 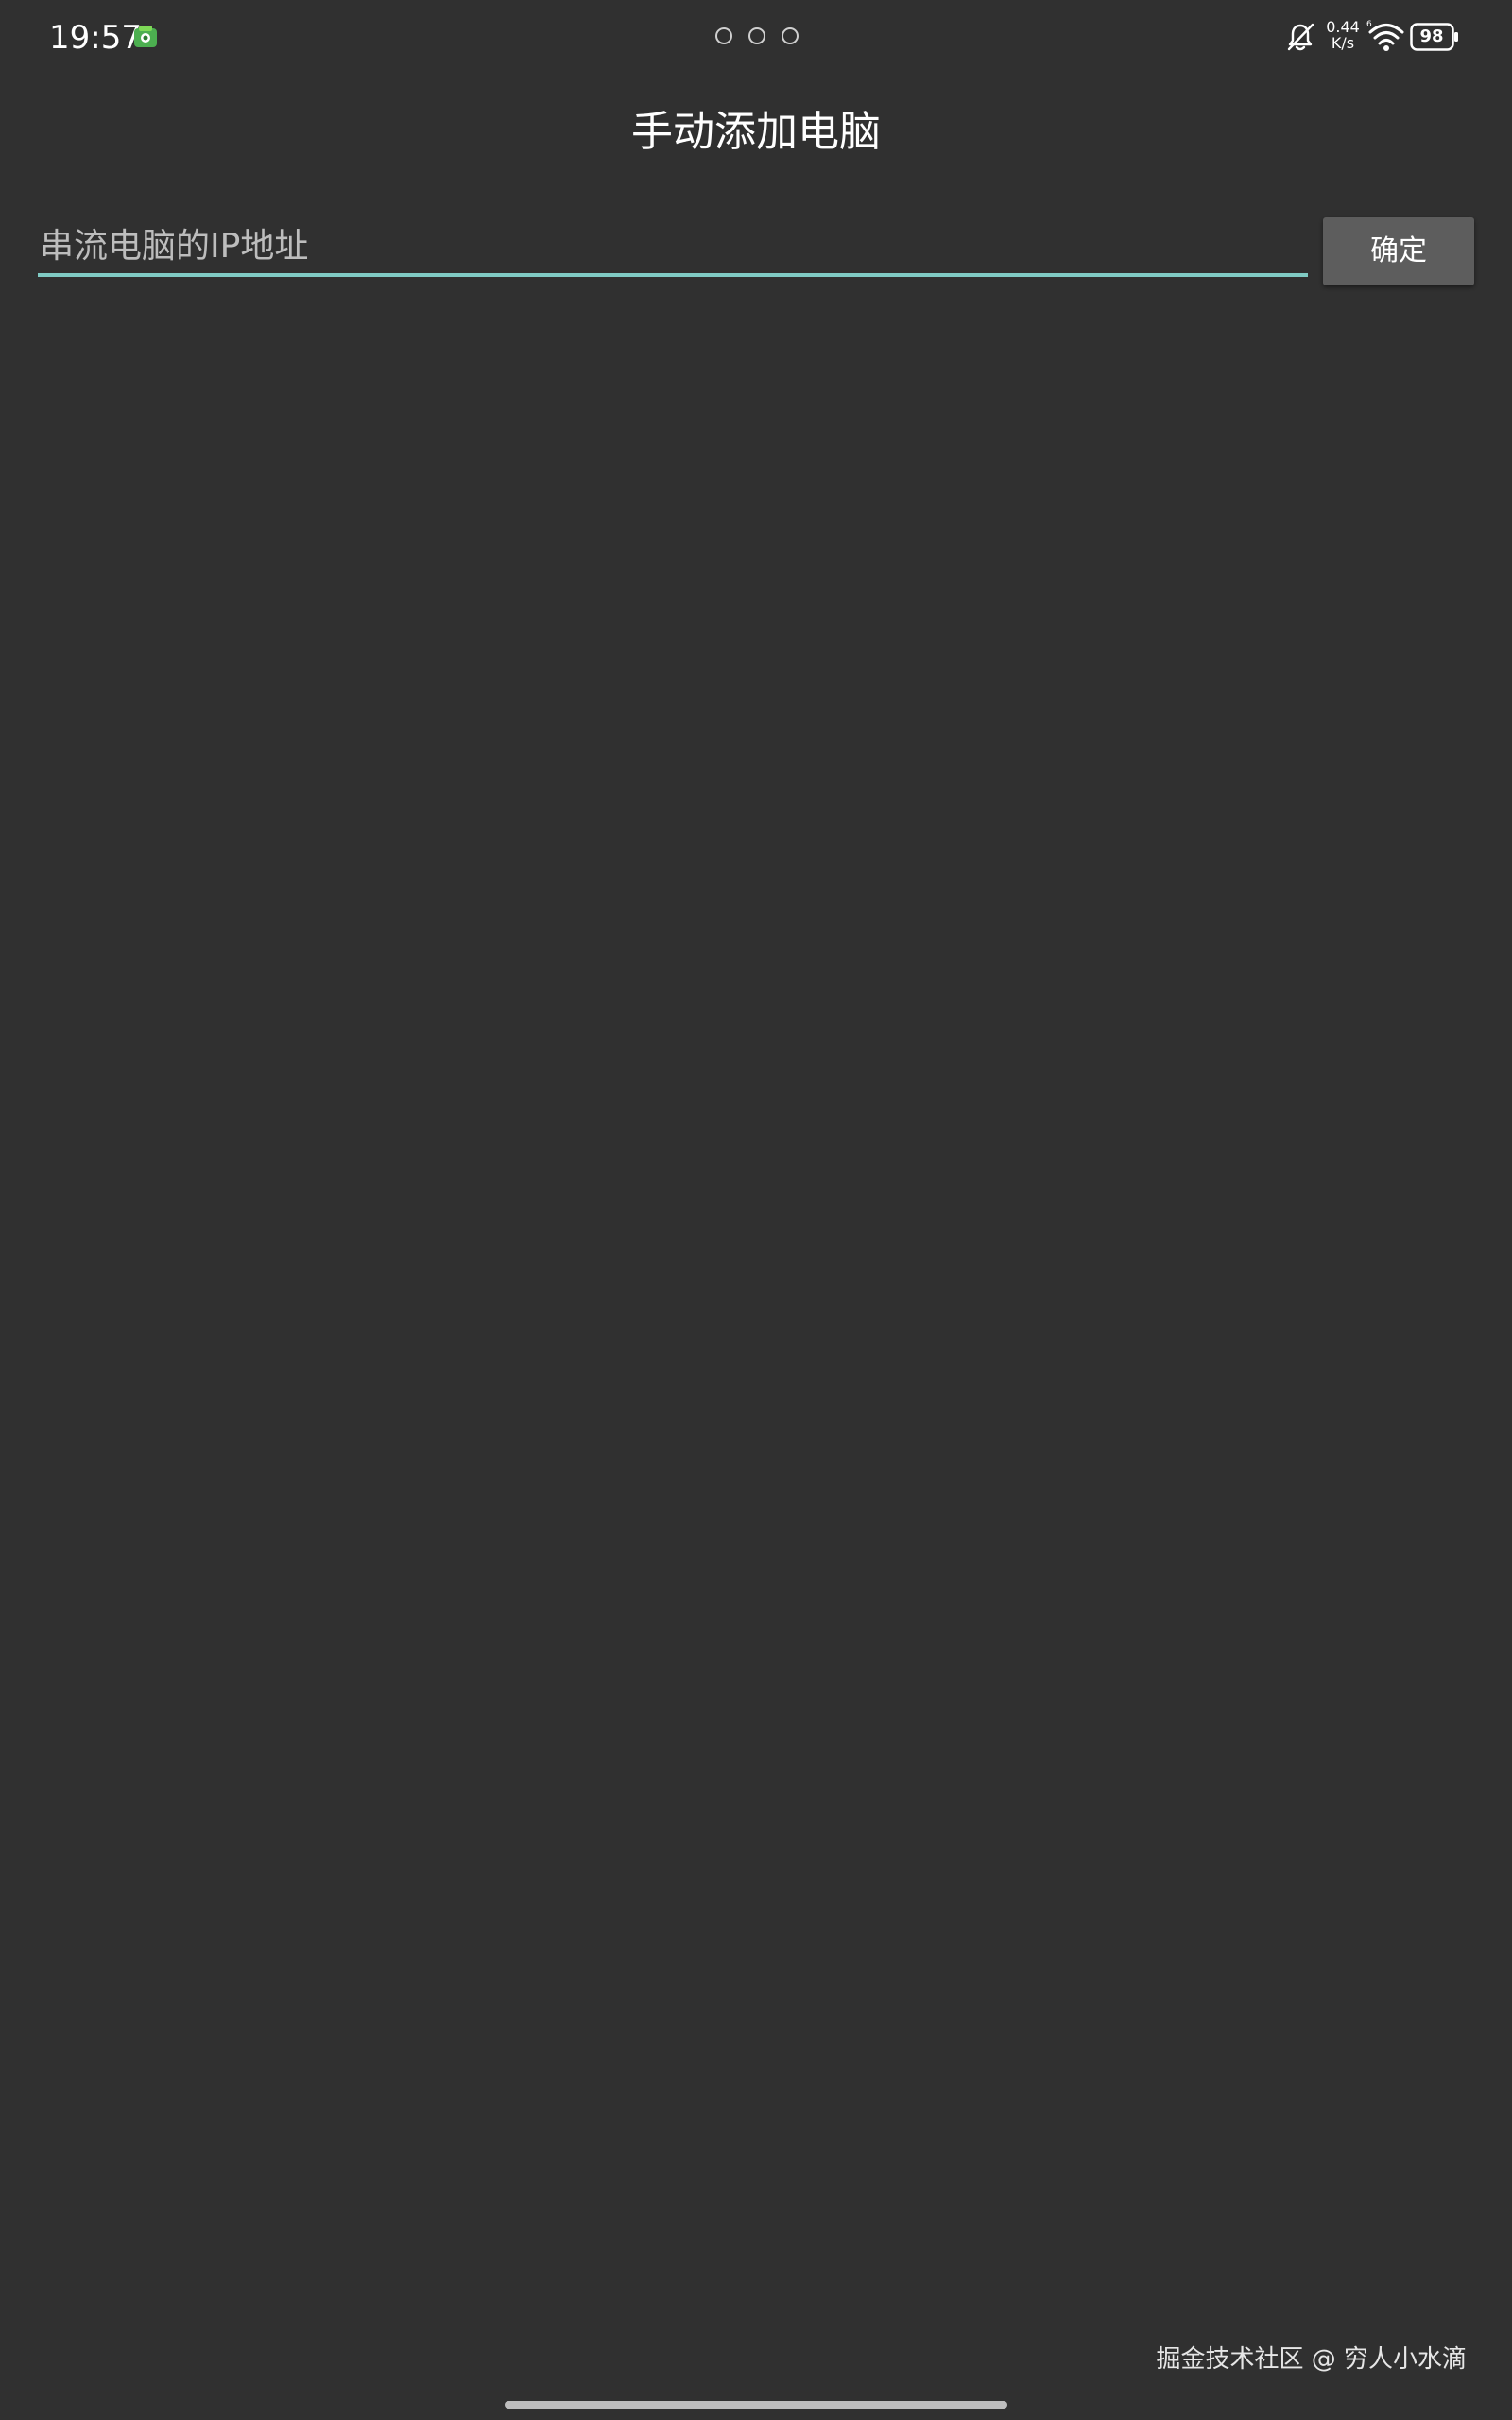 What do you see at coordinates (1343, 43) in the screenshot?
I see `network-speed-unit: K/s` at bounding box center [1343, 43].